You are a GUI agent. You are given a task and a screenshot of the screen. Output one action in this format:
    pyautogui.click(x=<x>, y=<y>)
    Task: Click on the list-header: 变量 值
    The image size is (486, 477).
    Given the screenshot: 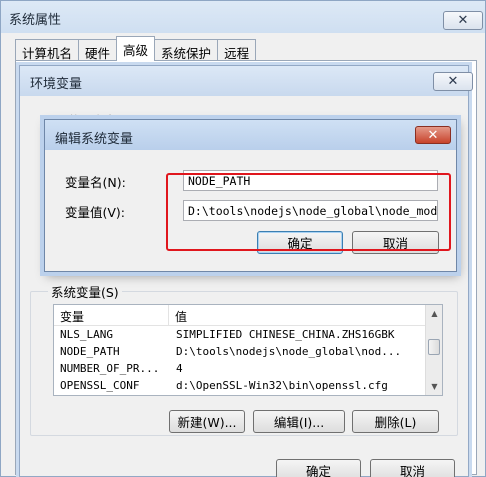 What is the action you would take?
    pyautogui.click(x=248, y=315)
    